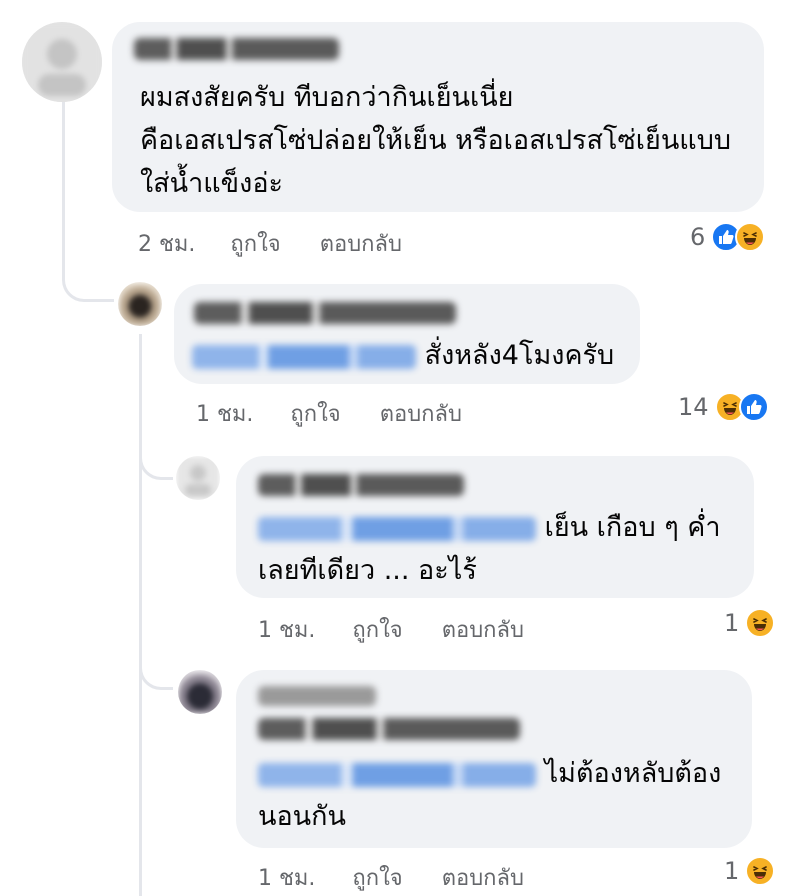  I want to click on comment-author-badge, so click(317, 696).